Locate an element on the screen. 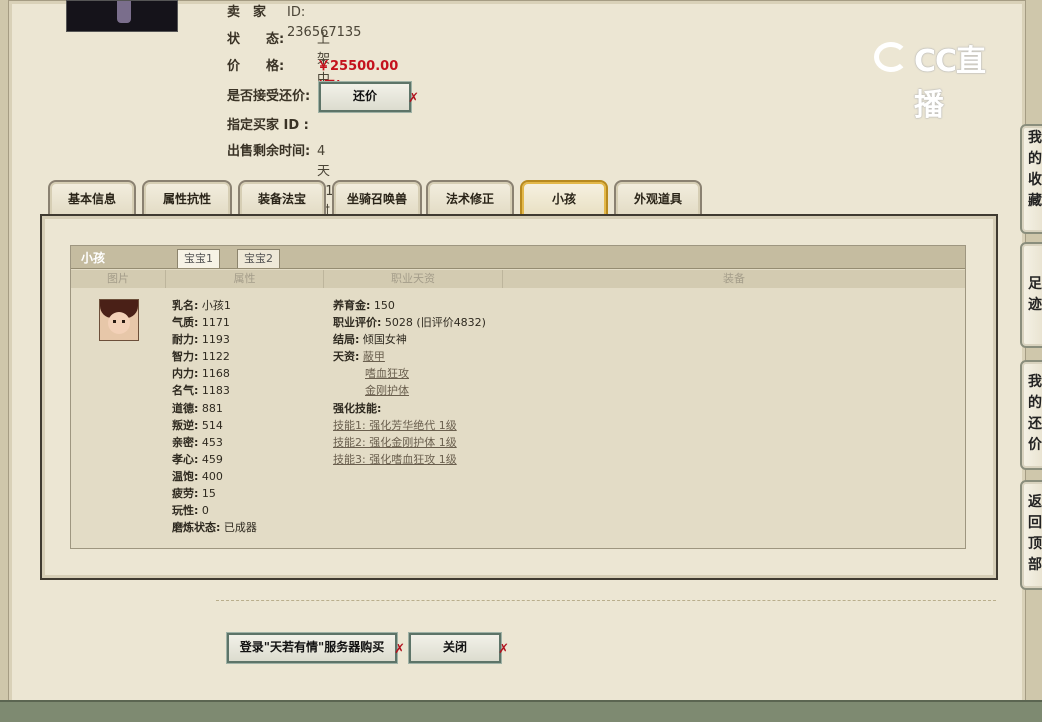 The height and width of the screenshot is (722, 1042). talent-row: 嗜血狂攻 is located at coordinates (409, 373).